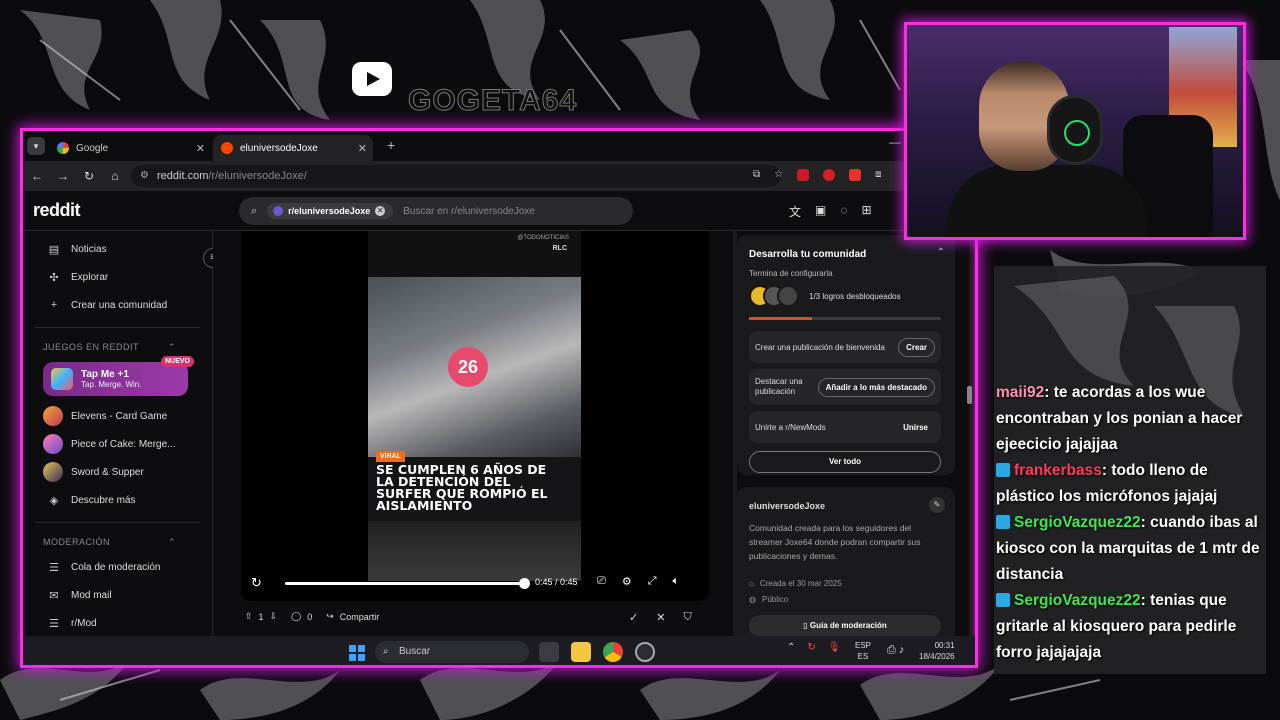  What do you see at coordinates (391, 145) in the screenshot?
I see `new-tab-icon: +` at bounding box center [391, 145].